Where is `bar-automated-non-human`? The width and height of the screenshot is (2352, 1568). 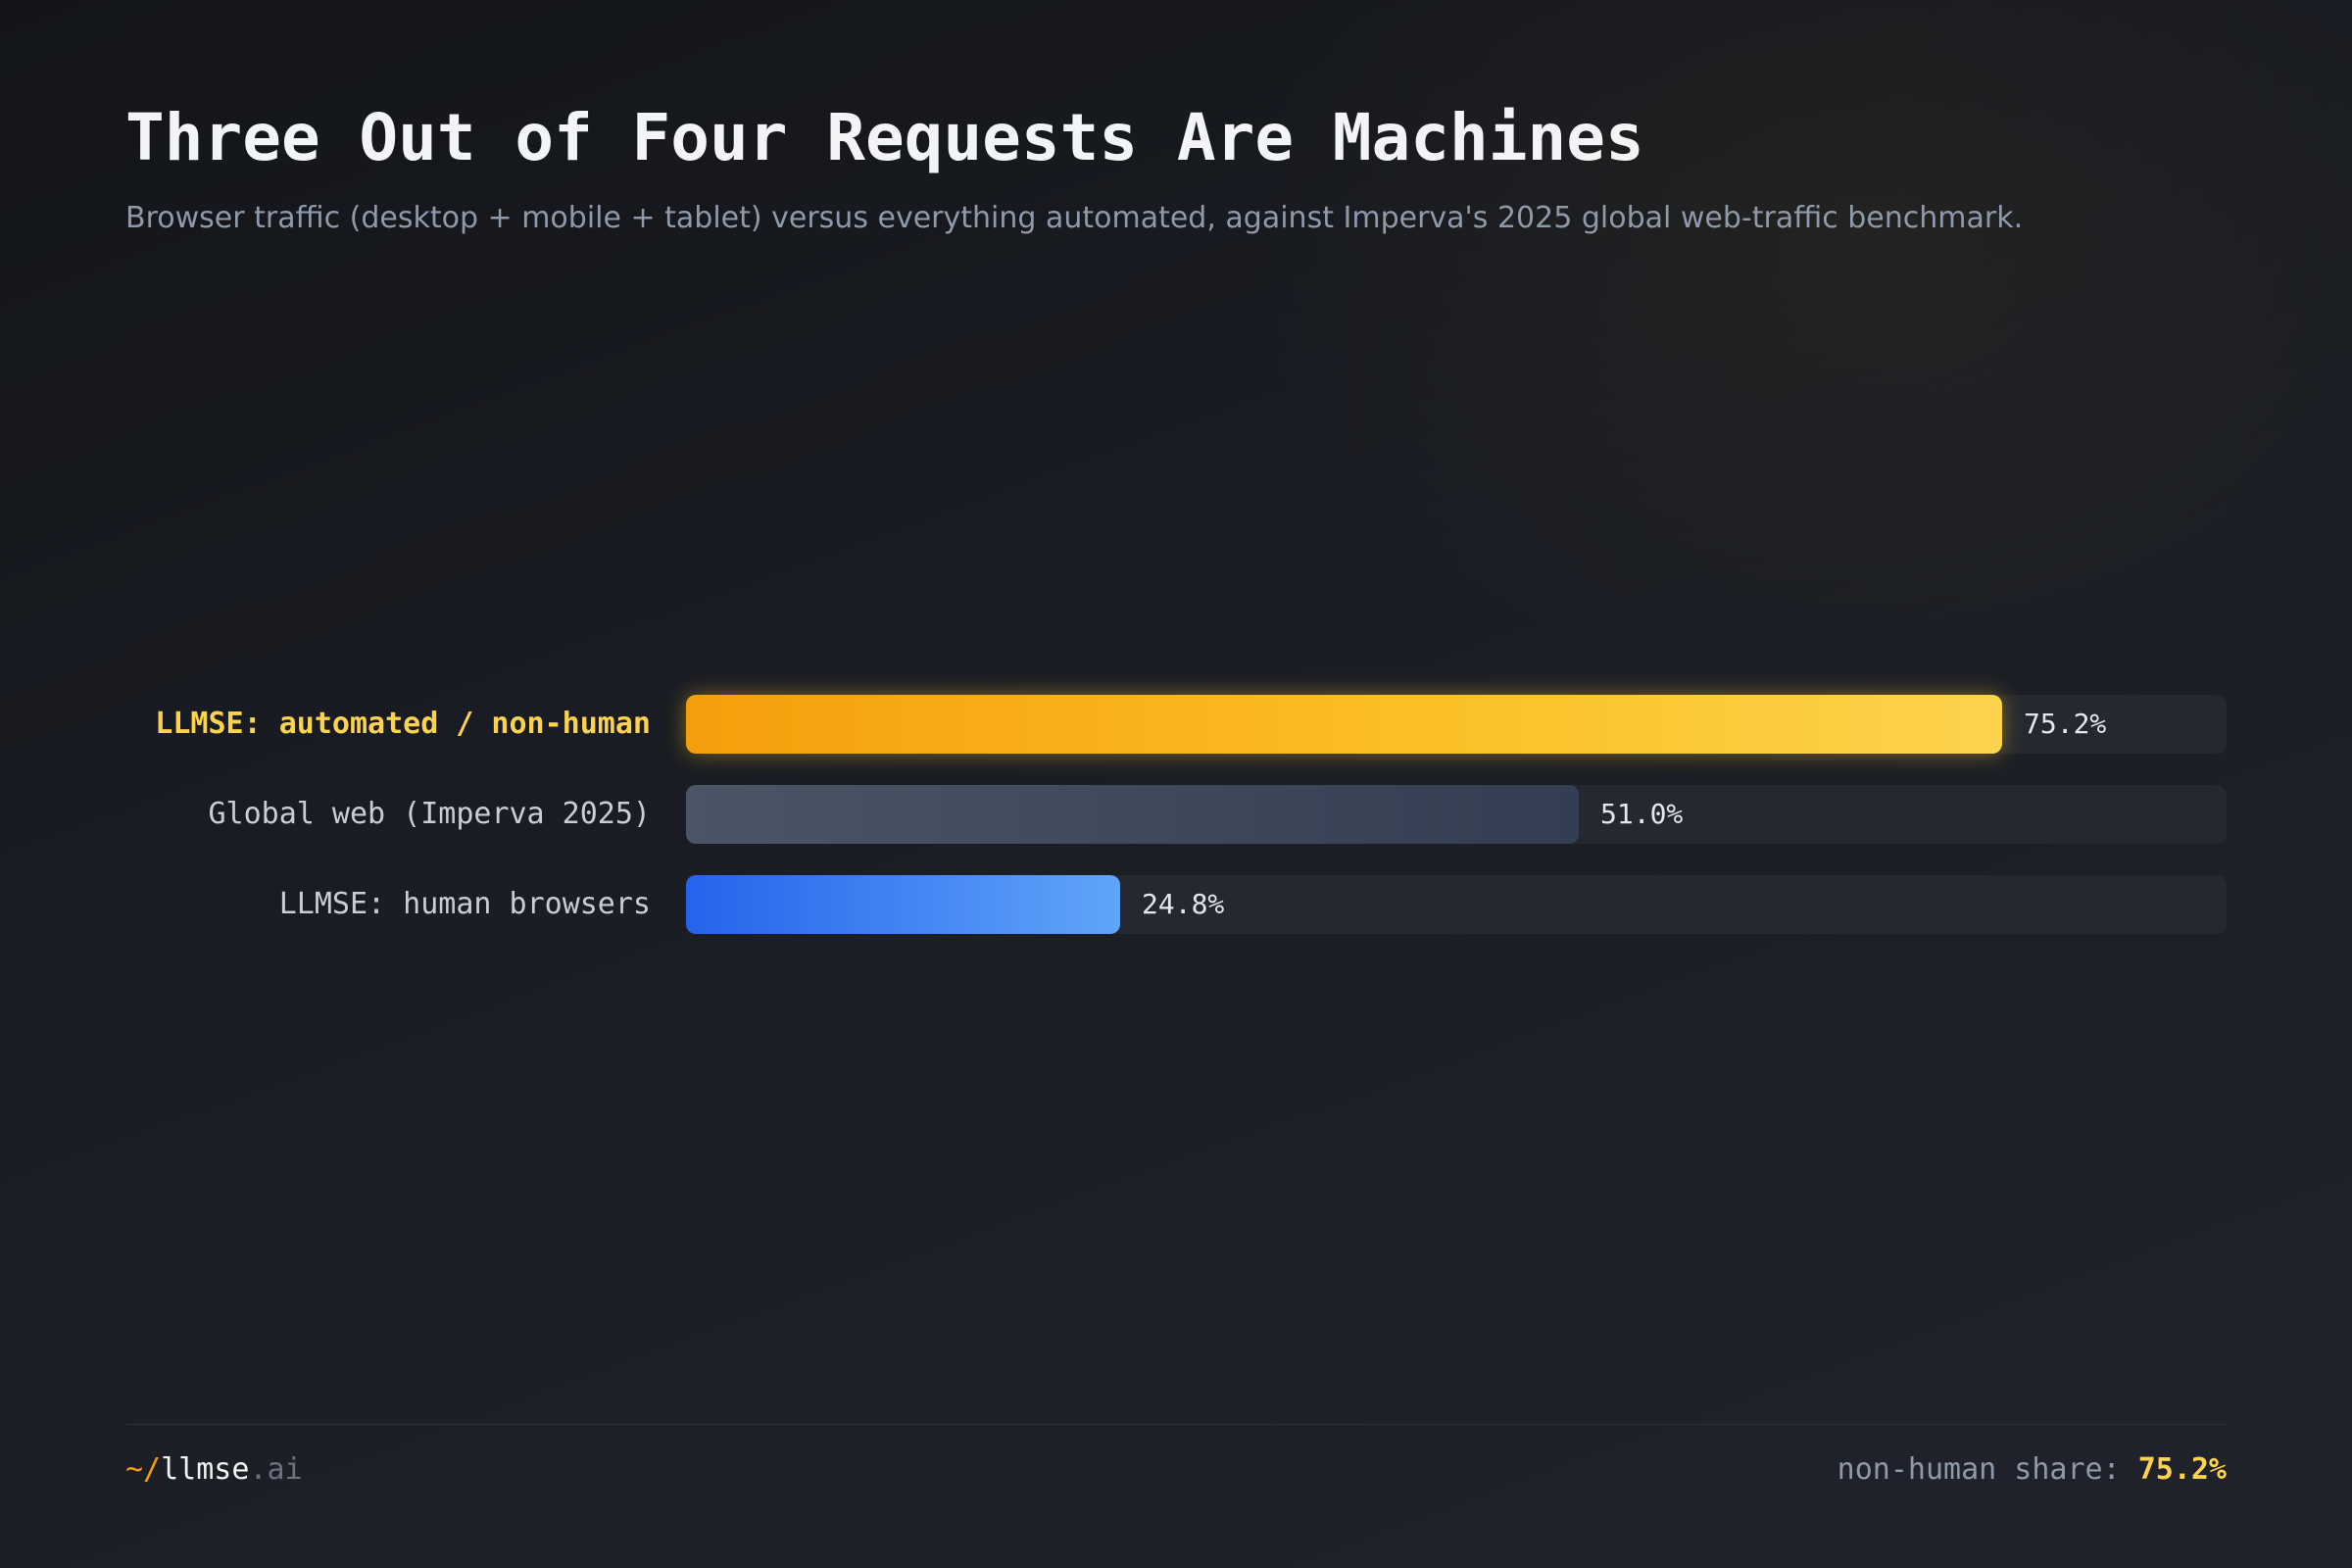 bar-automated-non-human is located at coordinates (1344, 724).